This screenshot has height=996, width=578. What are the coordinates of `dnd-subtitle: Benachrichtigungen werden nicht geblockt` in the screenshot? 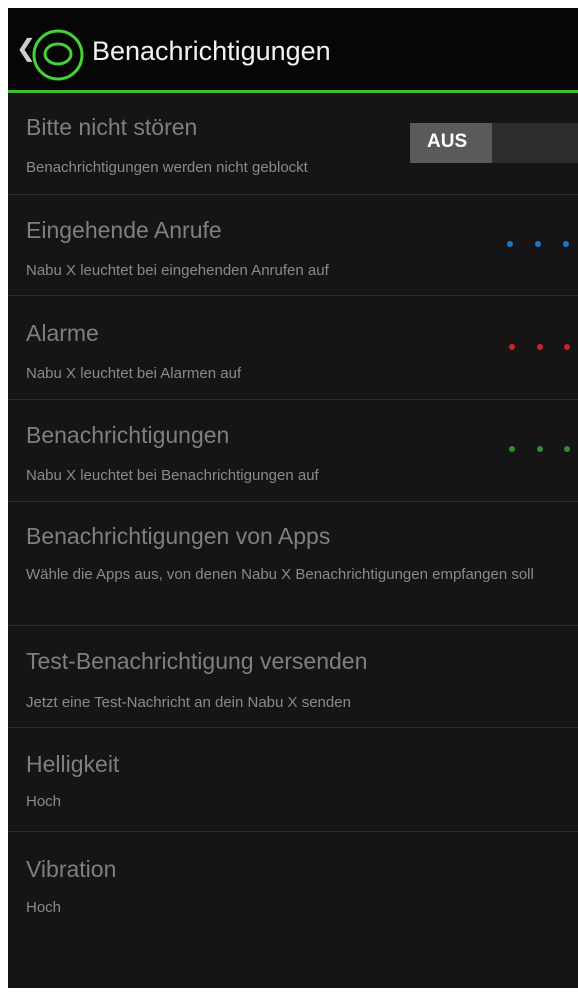 It's located at (167, 167).